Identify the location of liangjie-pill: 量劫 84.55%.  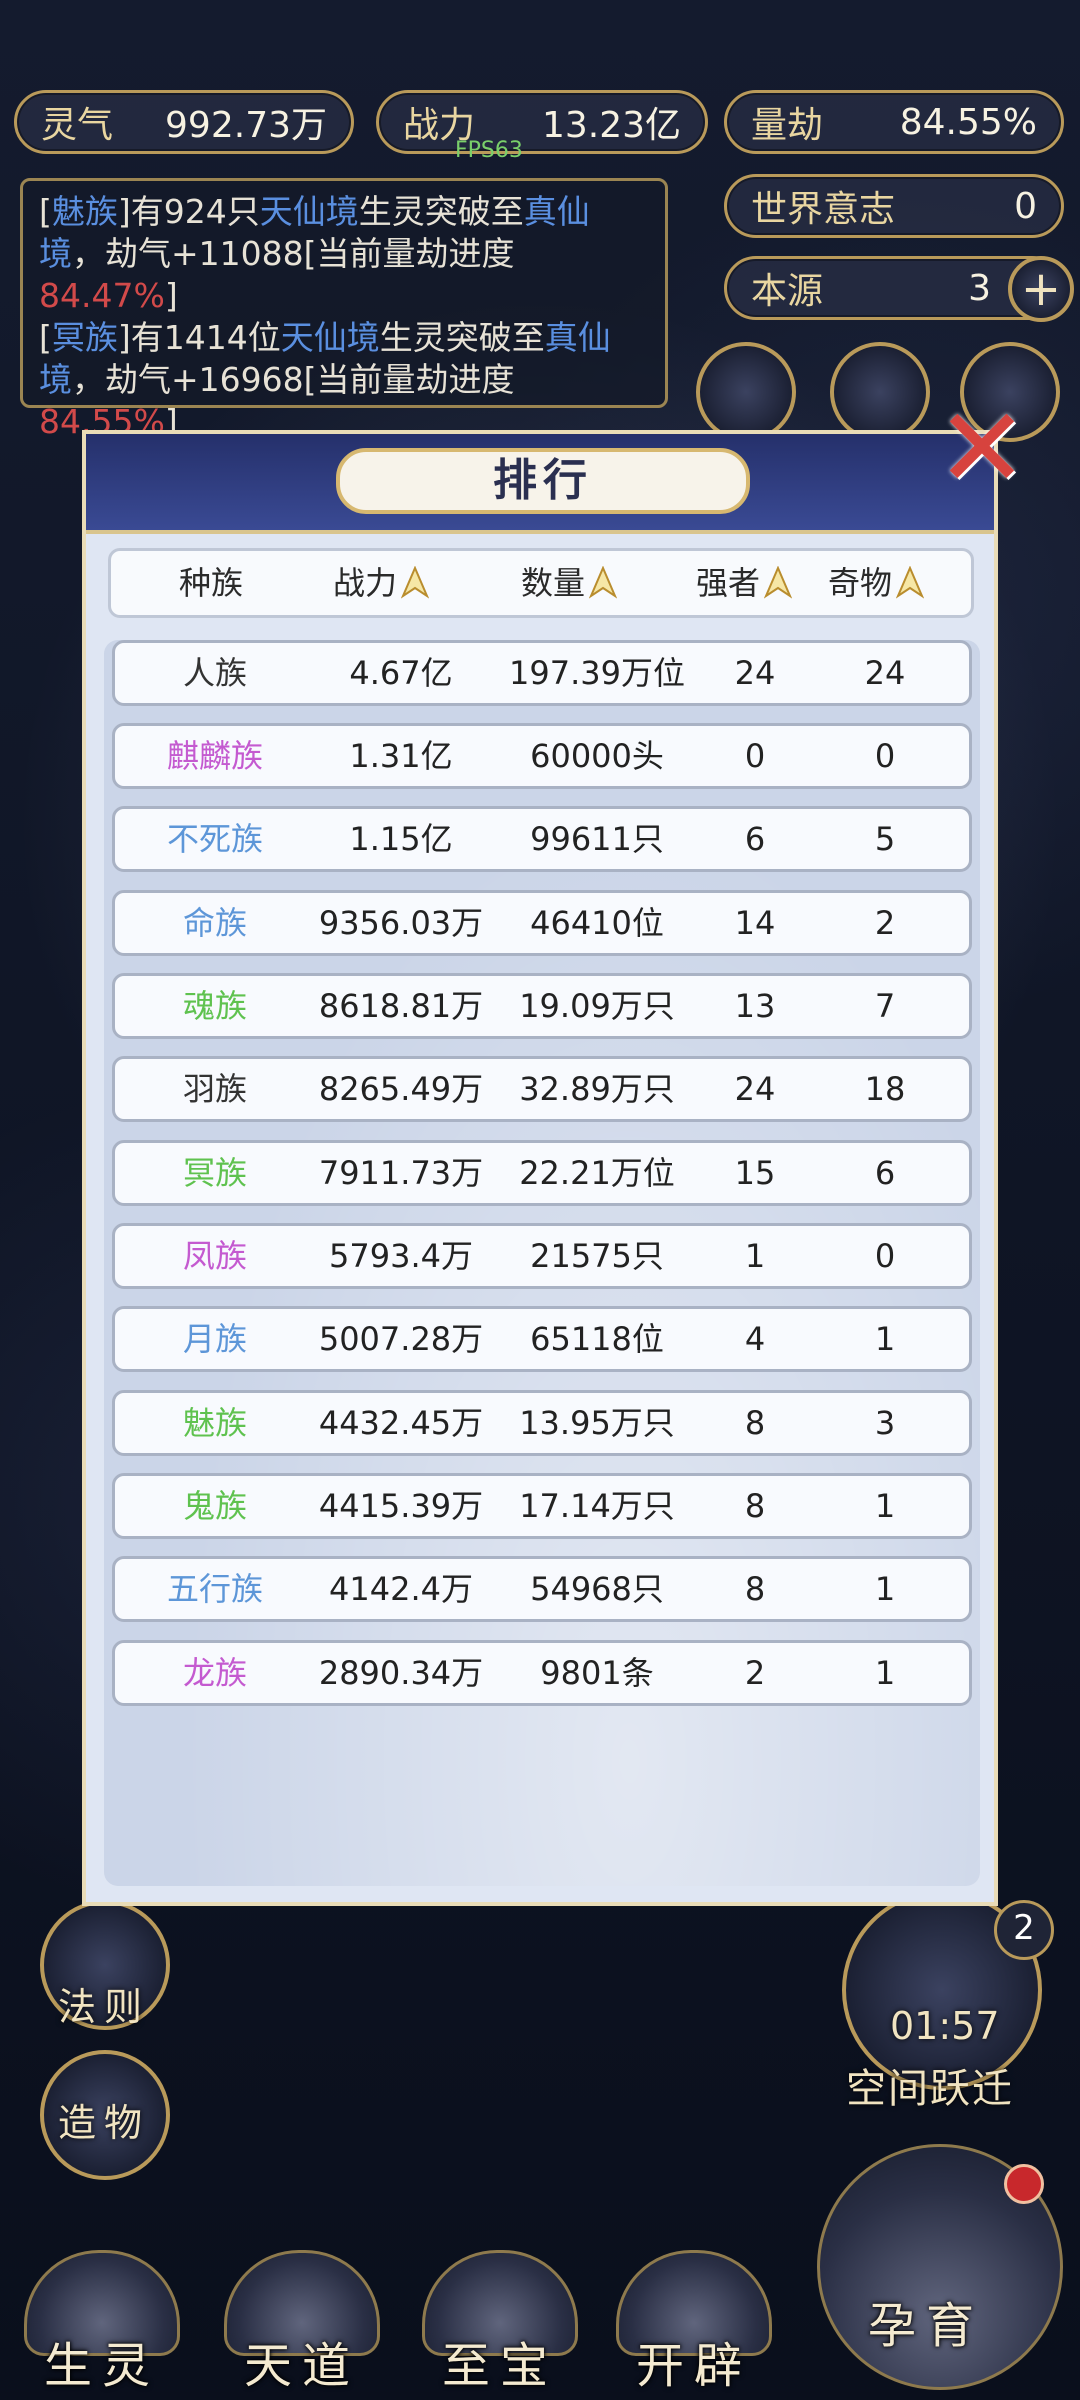
(894, 122).